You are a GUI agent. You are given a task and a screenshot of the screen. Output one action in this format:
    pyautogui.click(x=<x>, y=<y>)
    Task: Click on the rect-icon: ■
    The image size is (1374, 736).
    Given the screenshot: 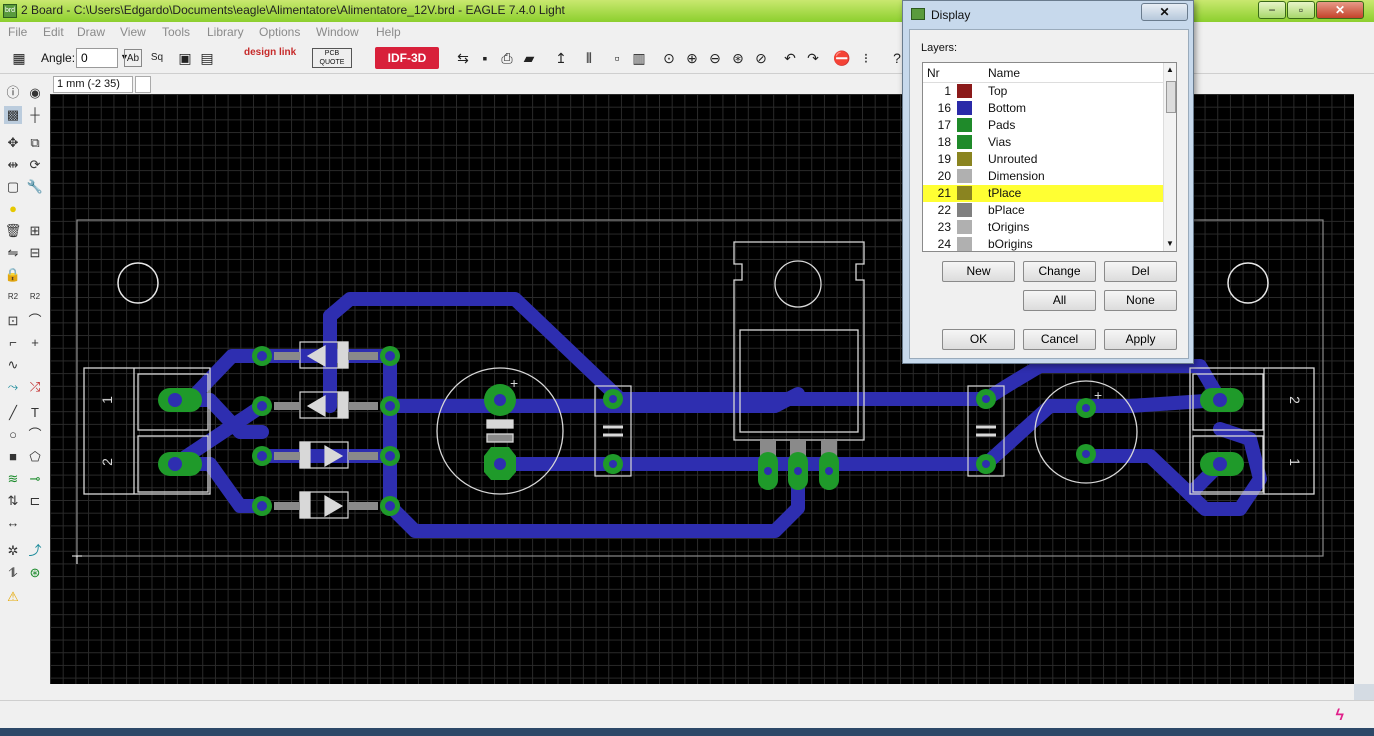 What is the action you would take?
    pyautogui.click(x=13, y=457)
    